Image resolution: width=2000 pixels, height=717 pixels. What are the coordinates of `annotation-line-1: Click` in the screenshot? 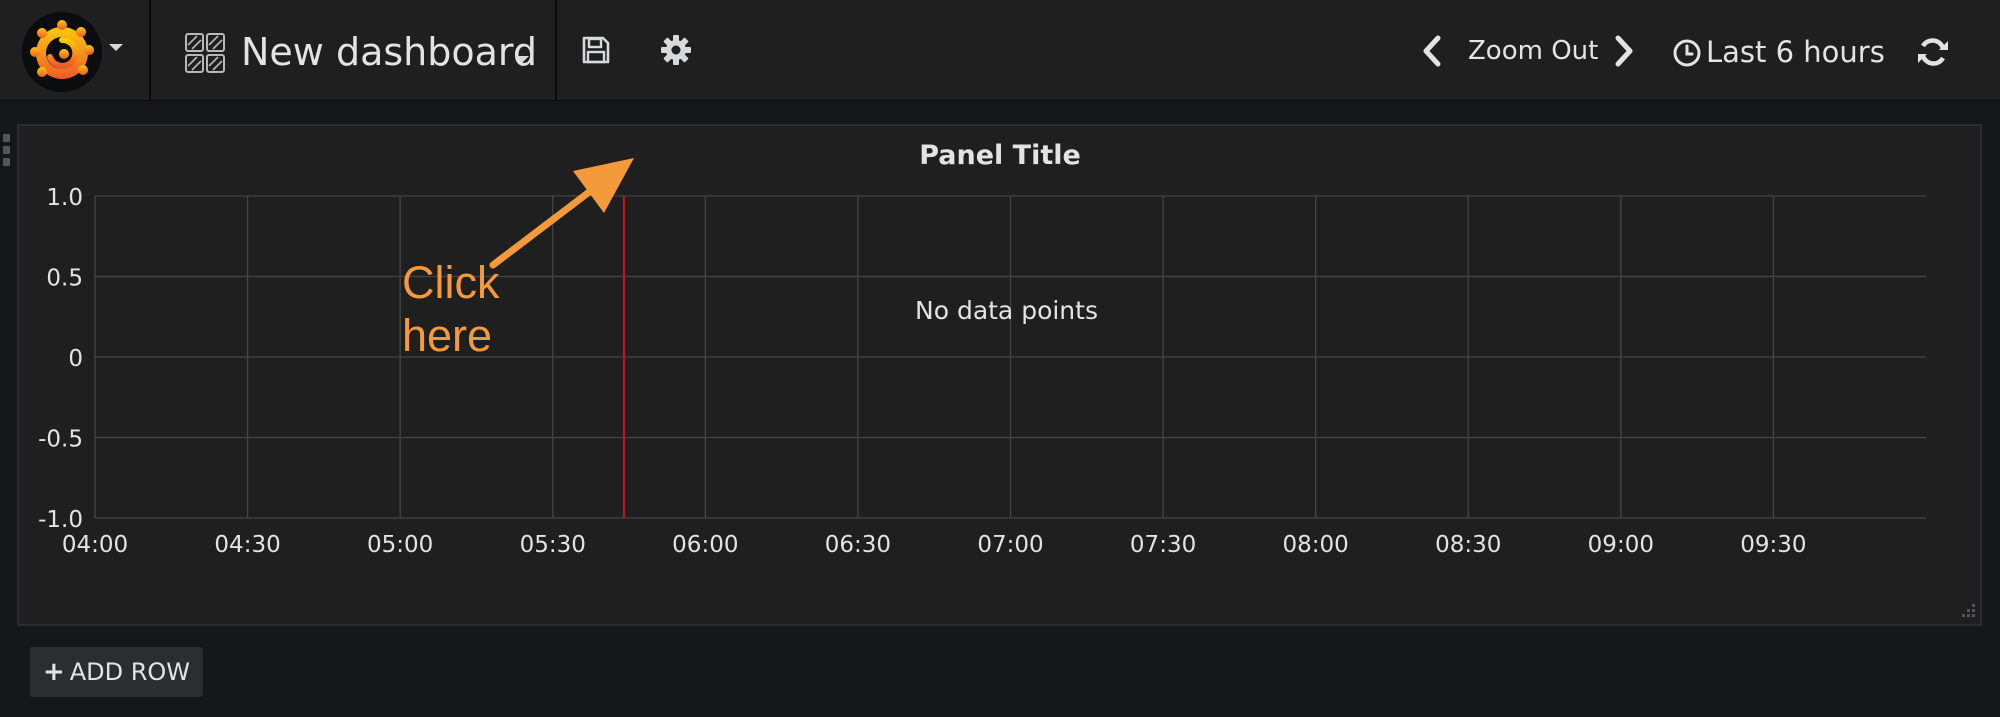 It's located at (451, 282).